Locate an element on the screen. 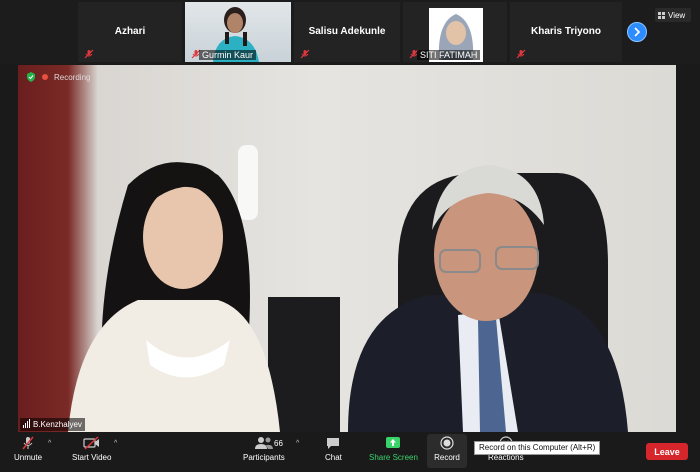 This screenshot has height=472, width=700. participant-tile: SITI FATIMAH is located at coordinates (455, 32).